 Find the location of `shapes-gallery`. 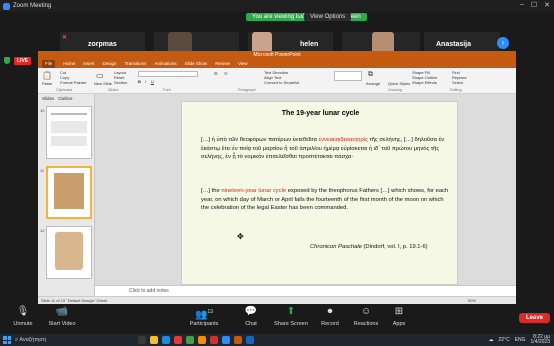

shapes-gallery is located at coordinates (348, 76).